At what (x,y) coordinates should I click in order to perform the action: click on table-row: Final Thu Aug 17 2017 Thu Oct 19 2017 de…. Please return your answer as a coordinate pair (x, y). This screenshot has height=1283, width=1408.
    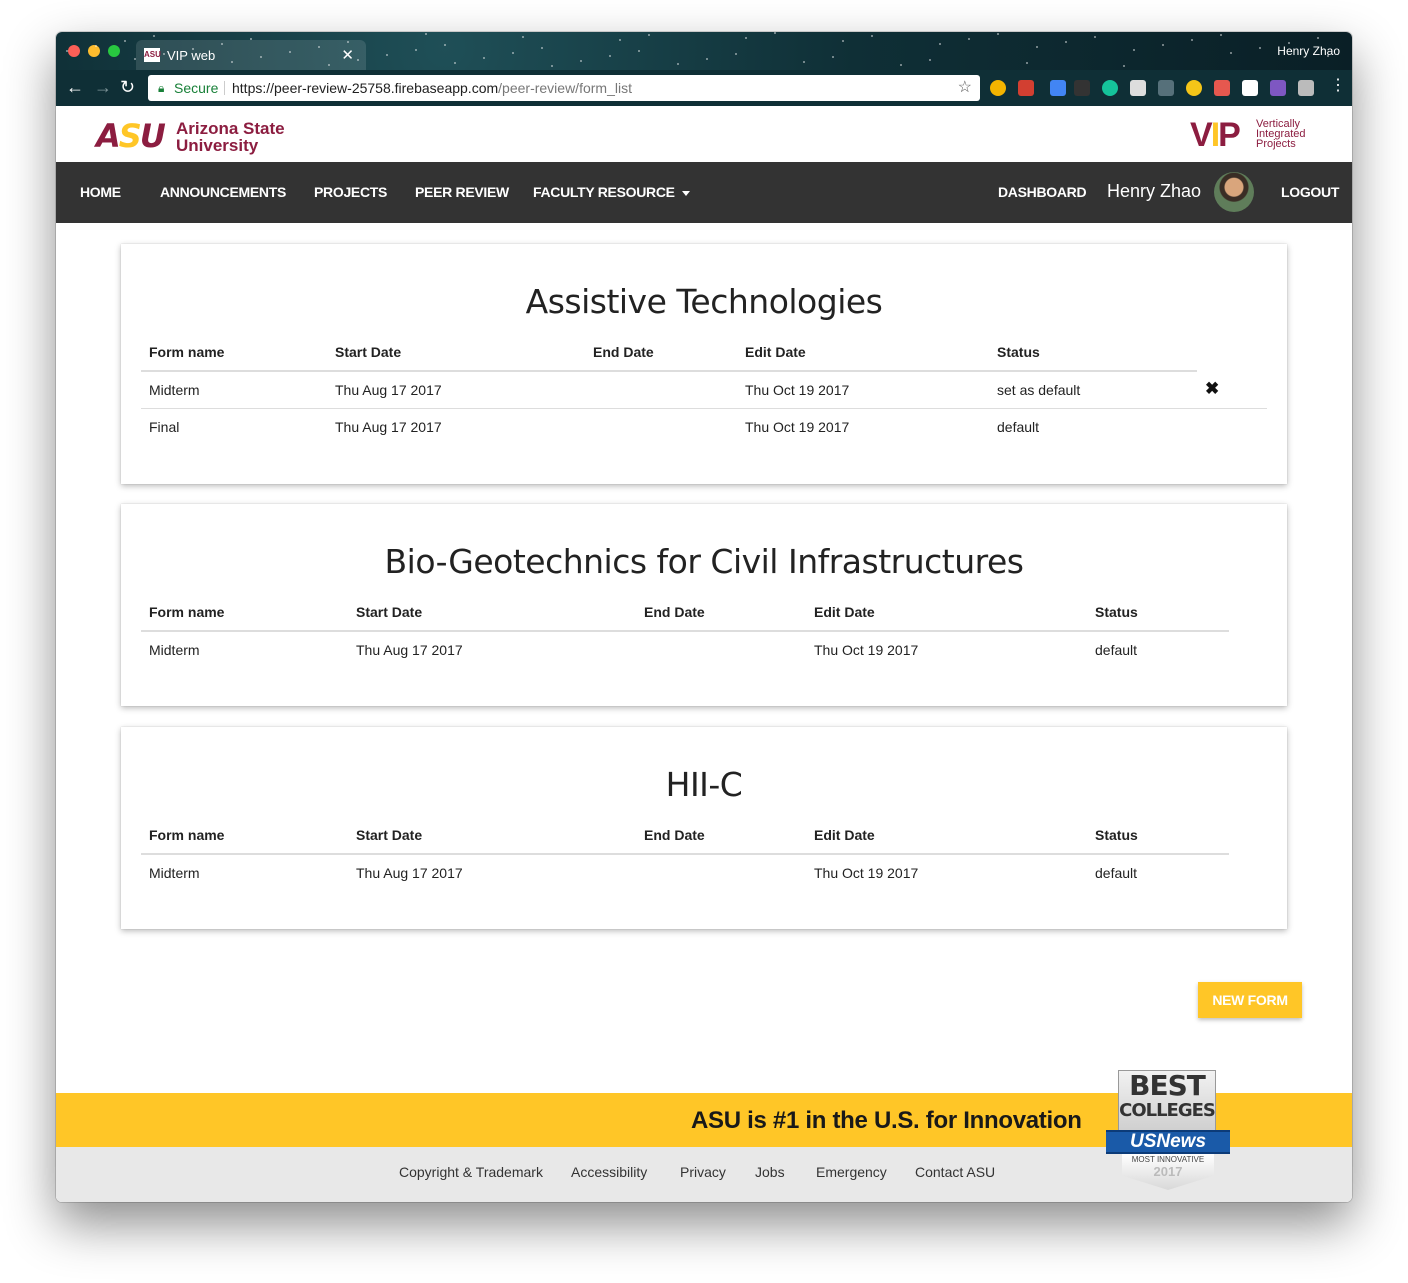
    Looking at the image, I should click on (704, 426).